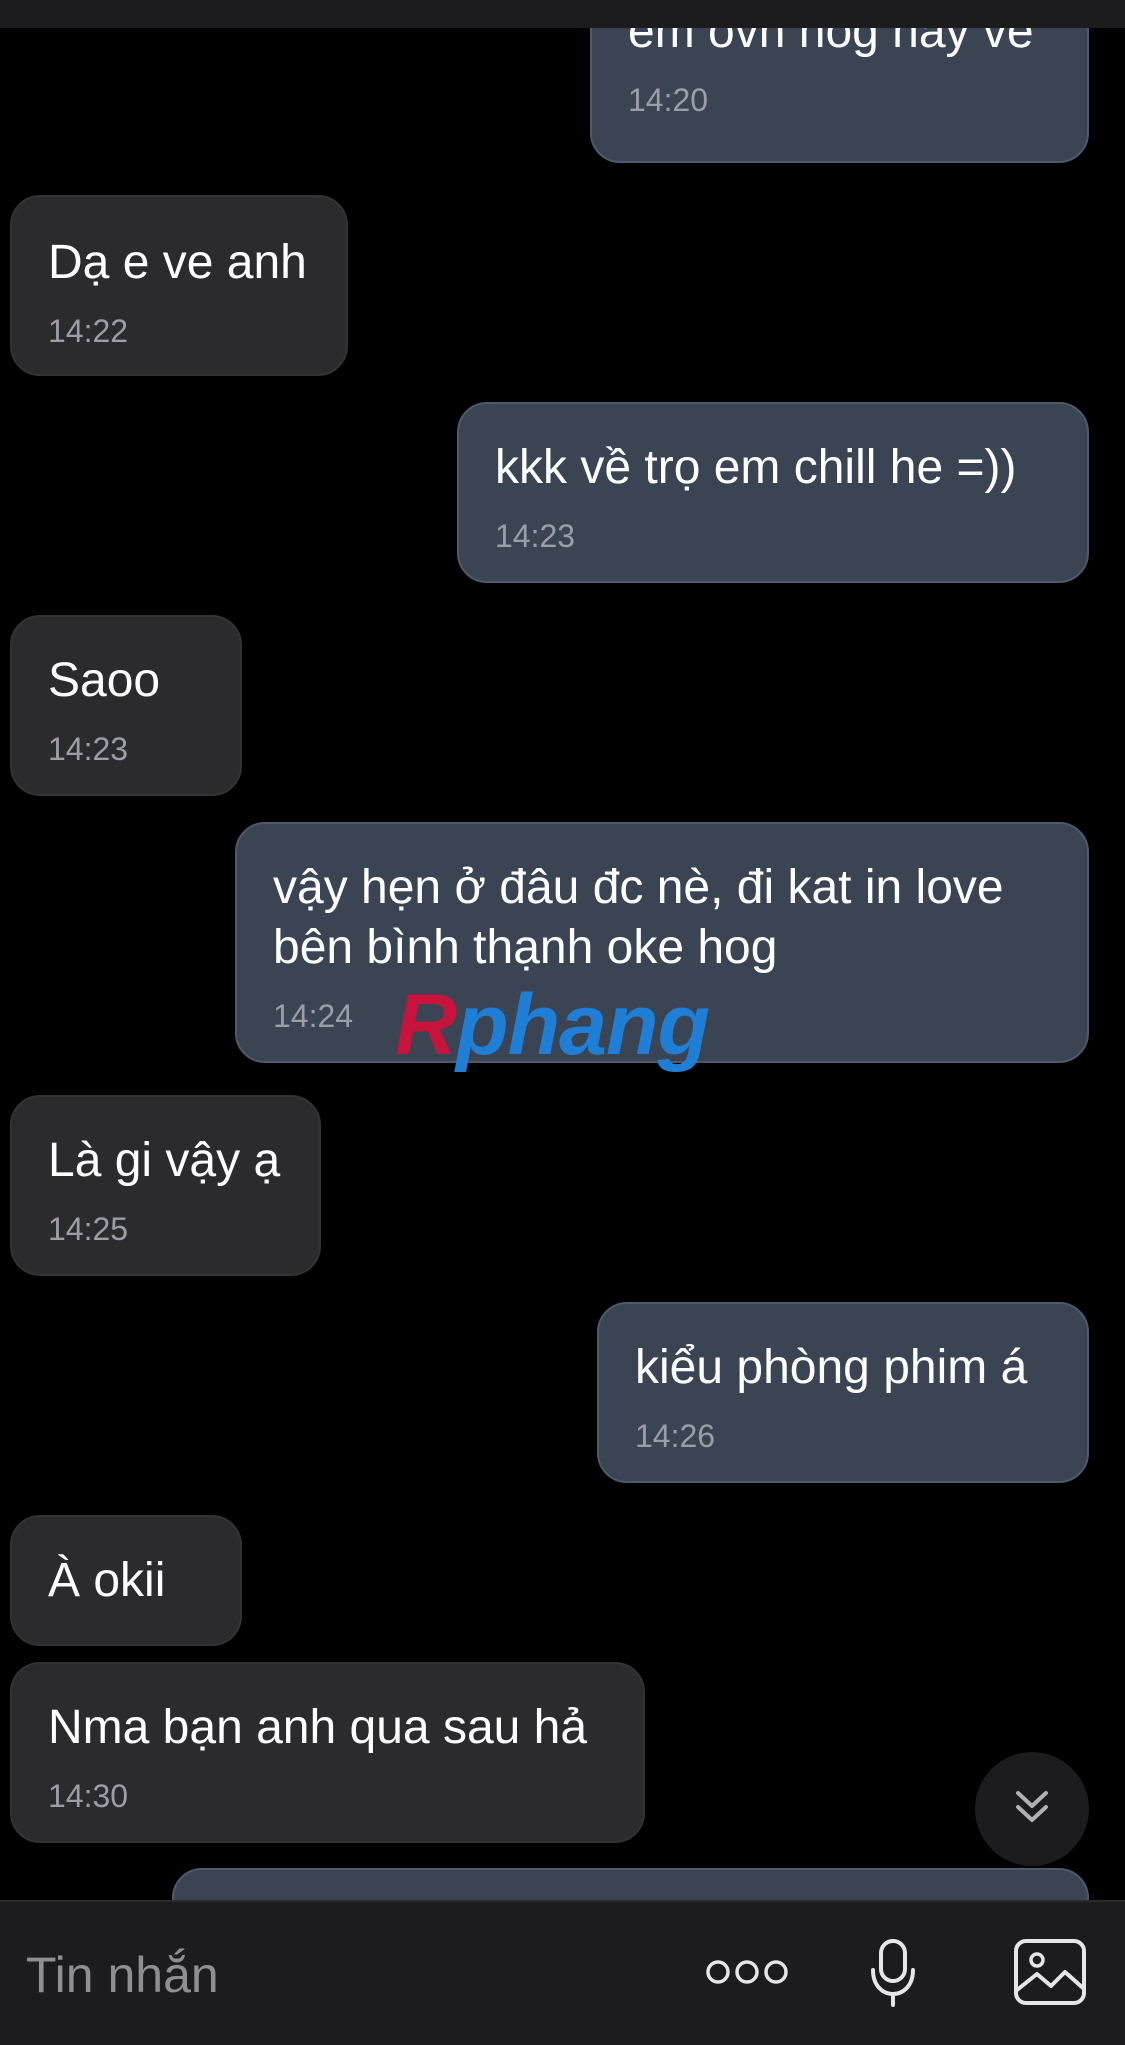  I want to click on message-bubble-incoming: Saoo 14:23, so click(126, 705).